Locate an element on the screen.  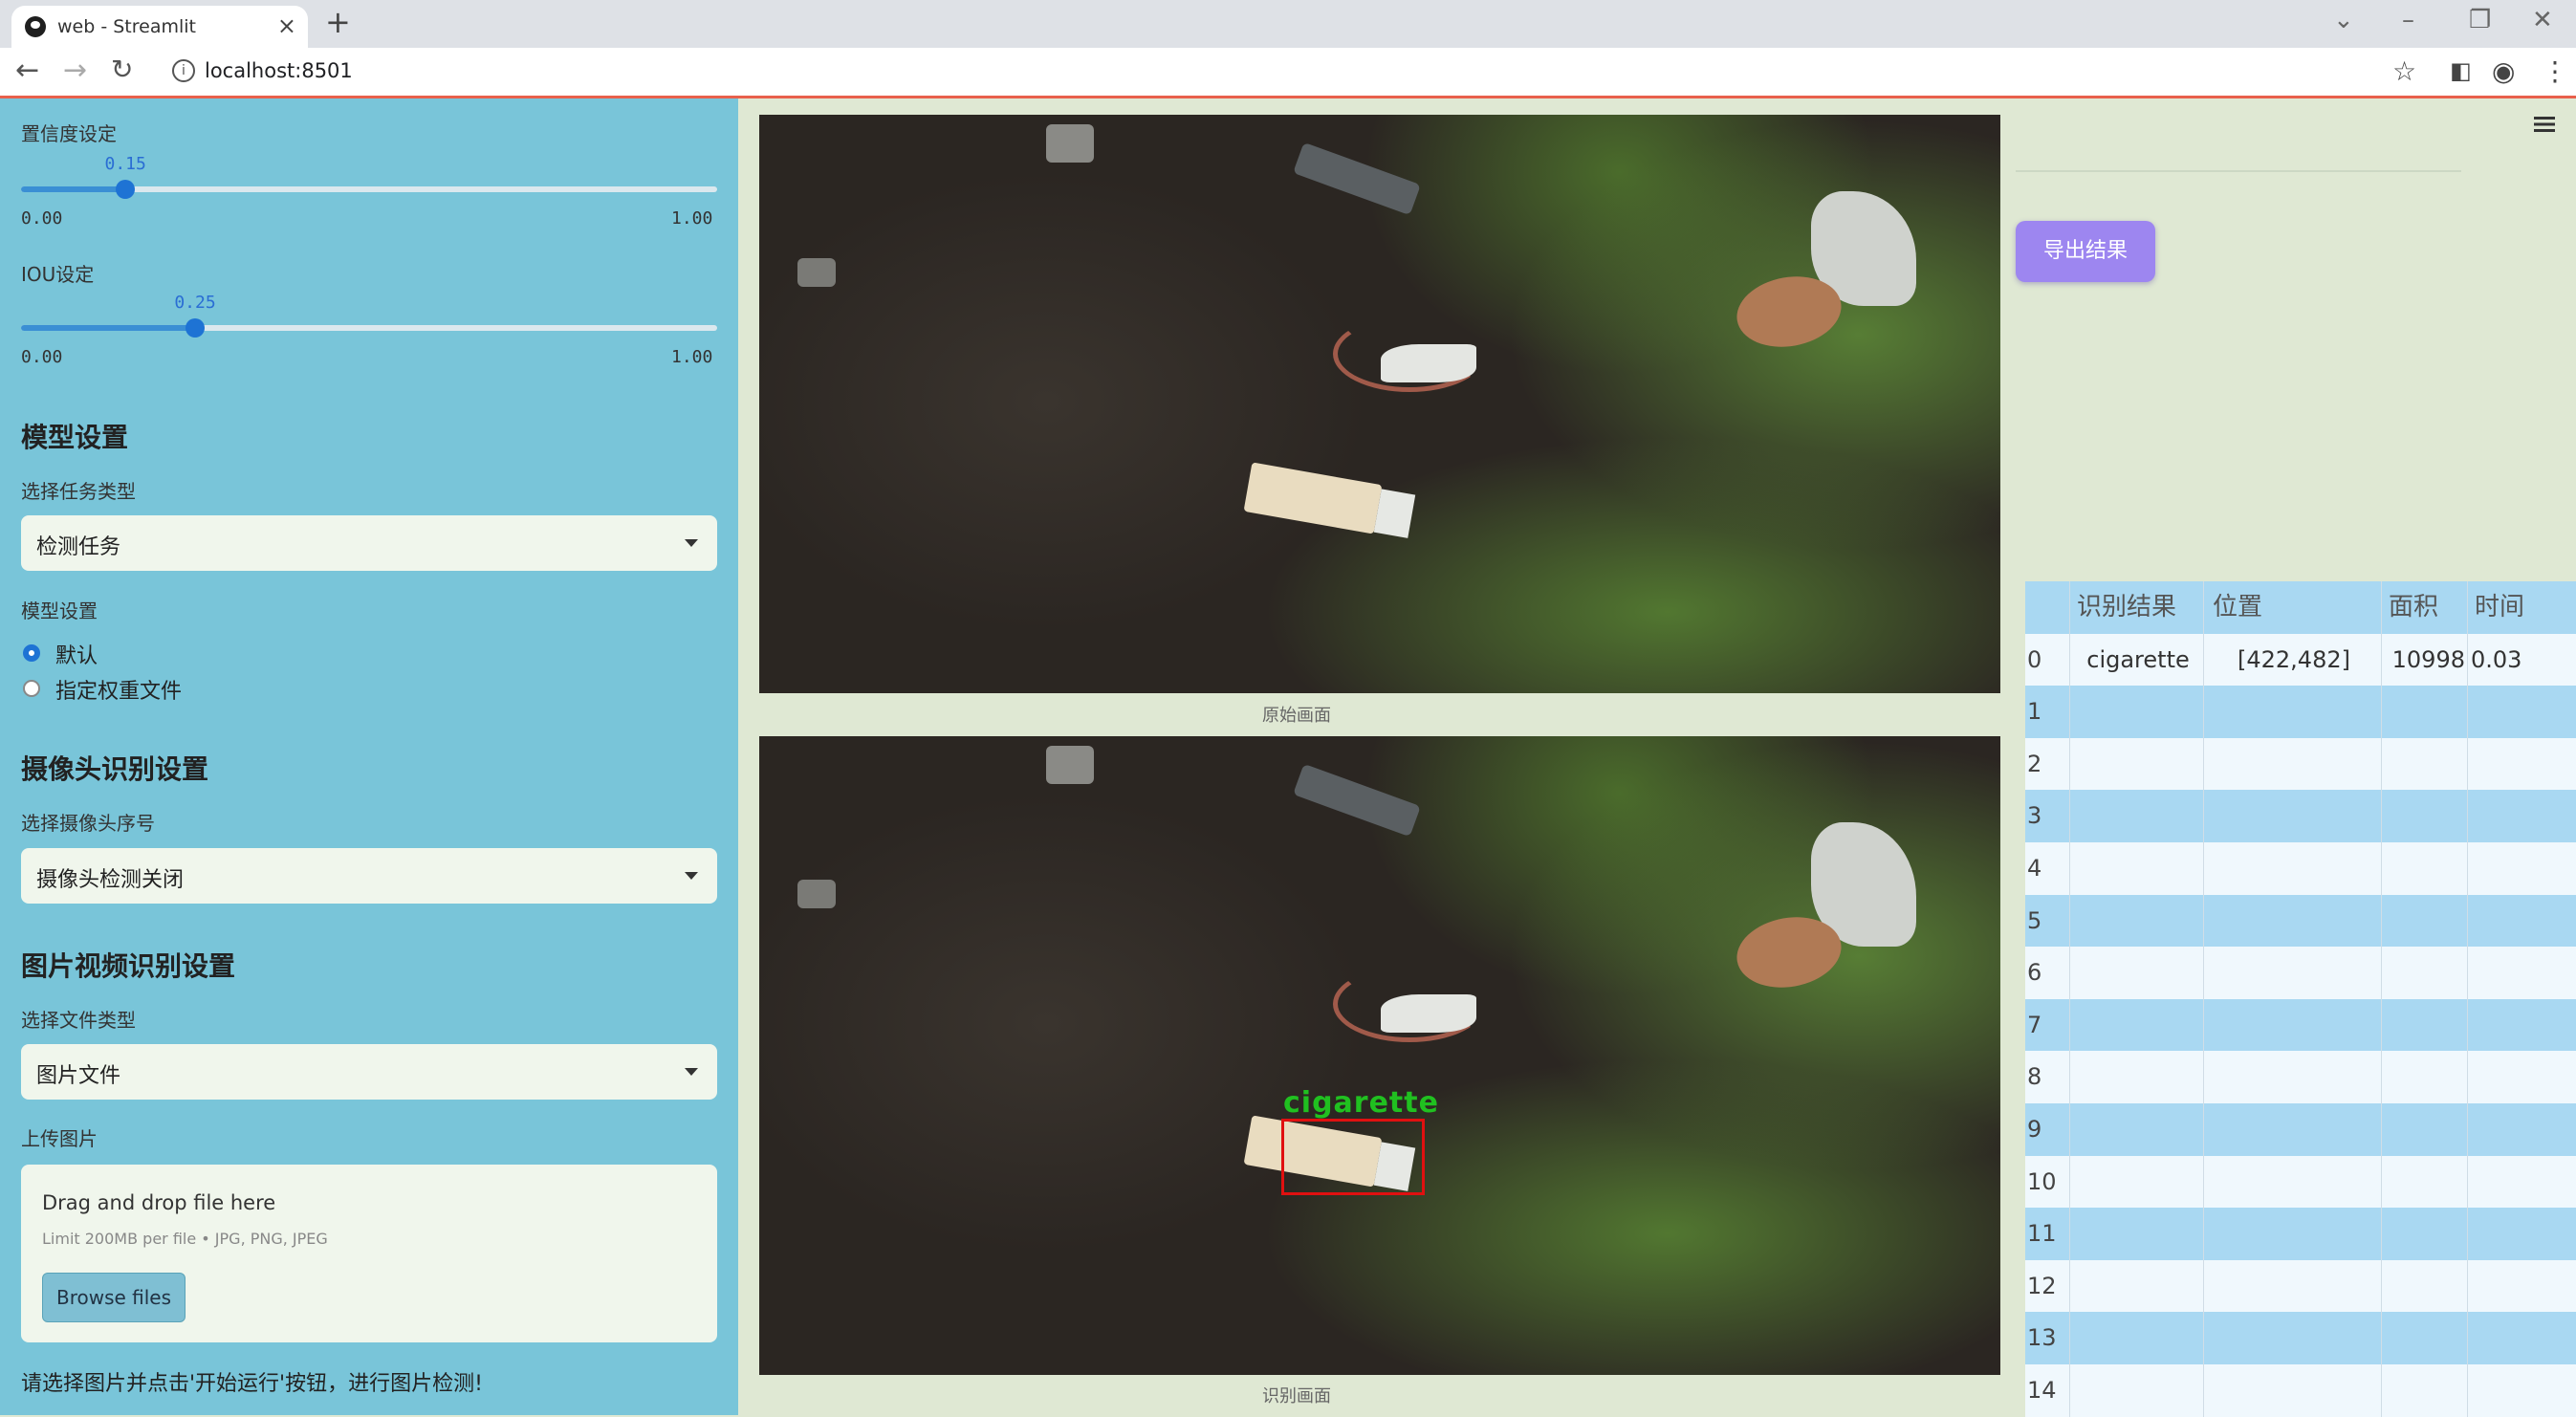
table-row: 12 is located at coordinates (2300, 1286).